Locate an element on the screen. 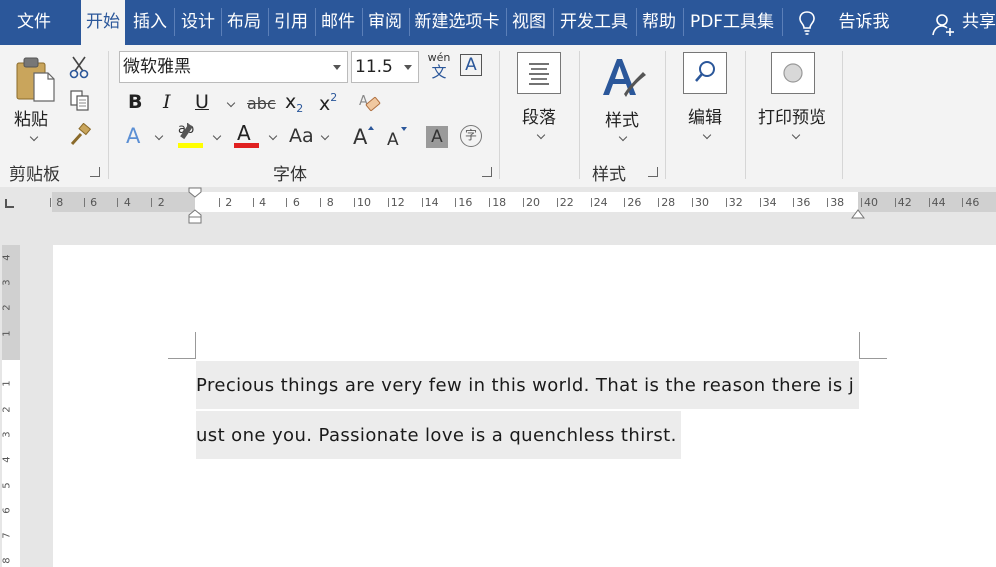  ruler-label: 14 is located at coordinates (431, 202).